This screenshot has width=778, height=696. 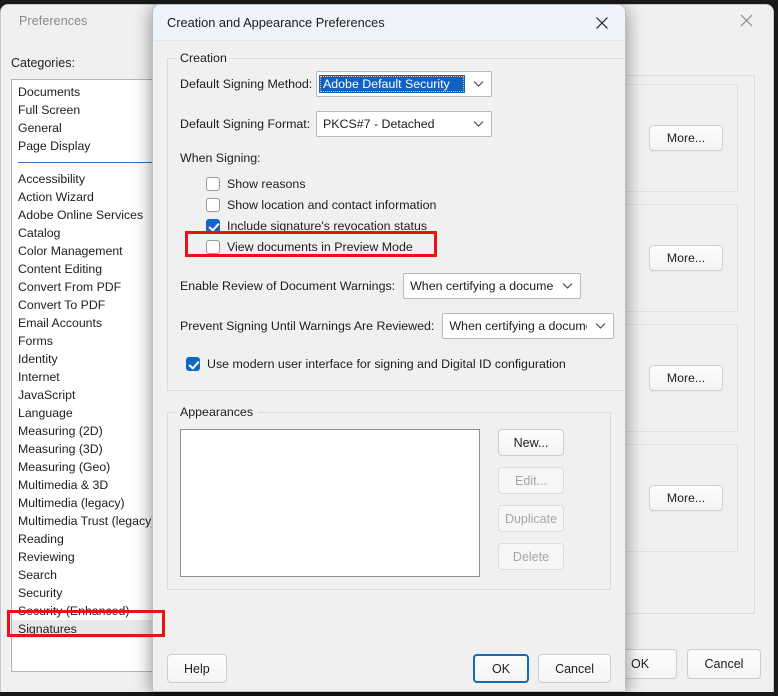 What do you see at coordinates (86, 233) in the screenshot?
I see `category-item: Catalog` at bounding box center [86, 233].